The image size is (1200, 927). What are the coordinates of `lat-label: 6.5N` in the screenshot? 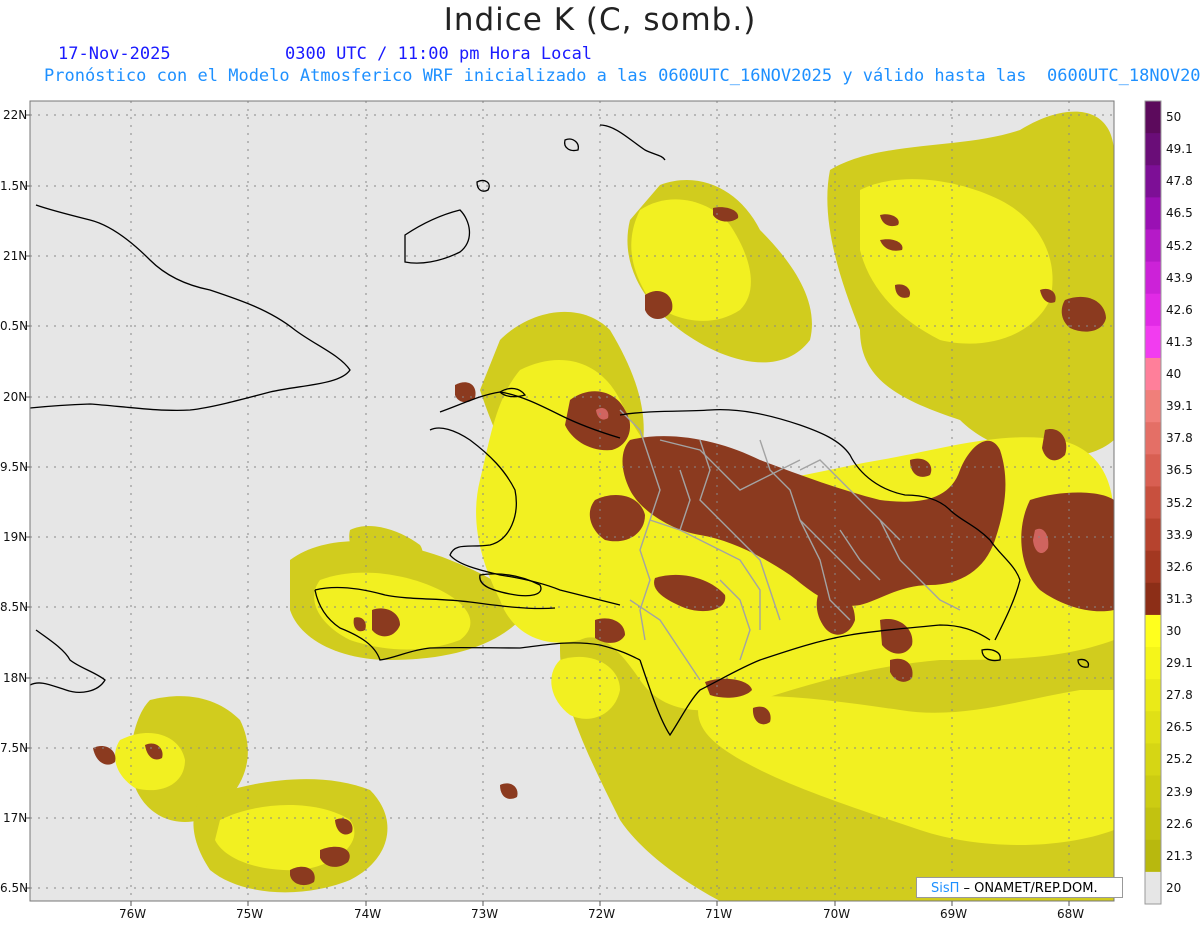 It's located at (14, 888).